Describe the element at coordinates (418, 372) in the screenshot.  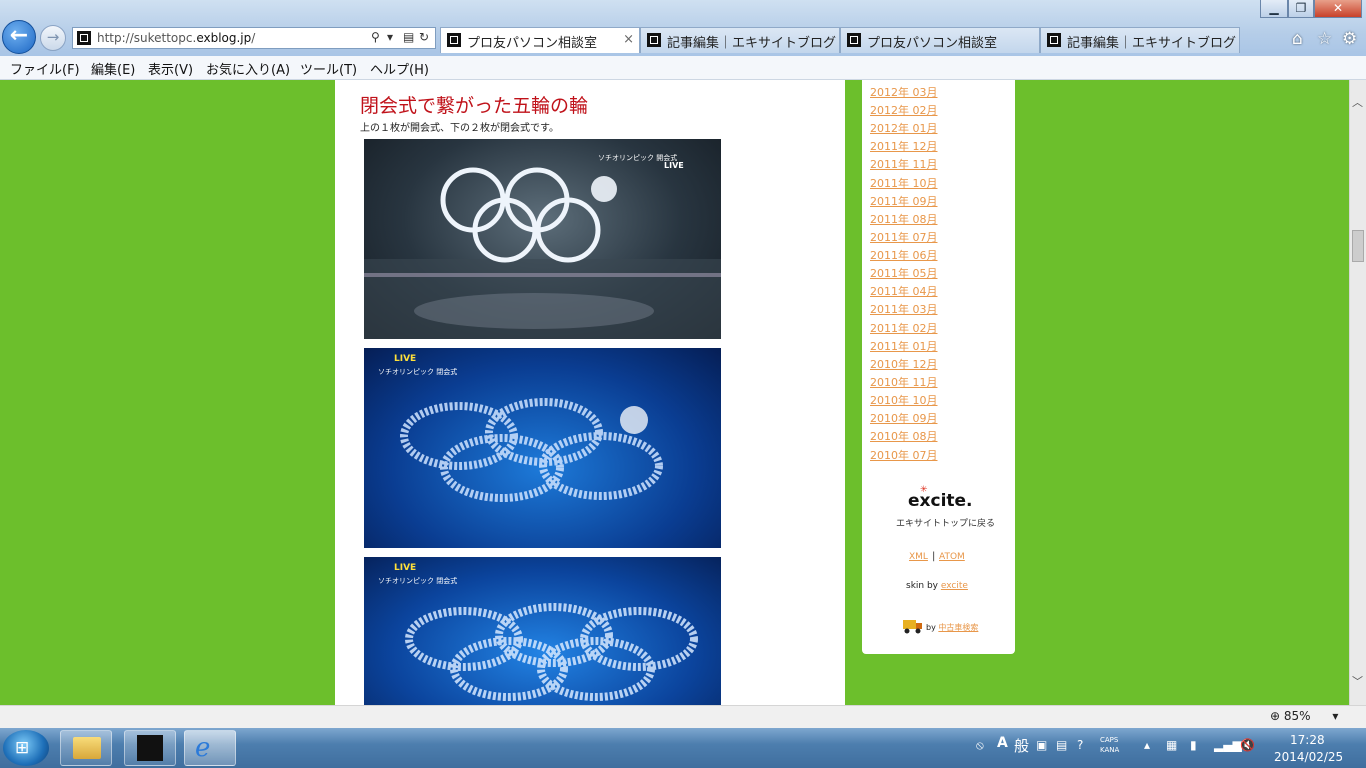
I see `photo-overlay-text: ソチオリンピック 閉会式` at that location.